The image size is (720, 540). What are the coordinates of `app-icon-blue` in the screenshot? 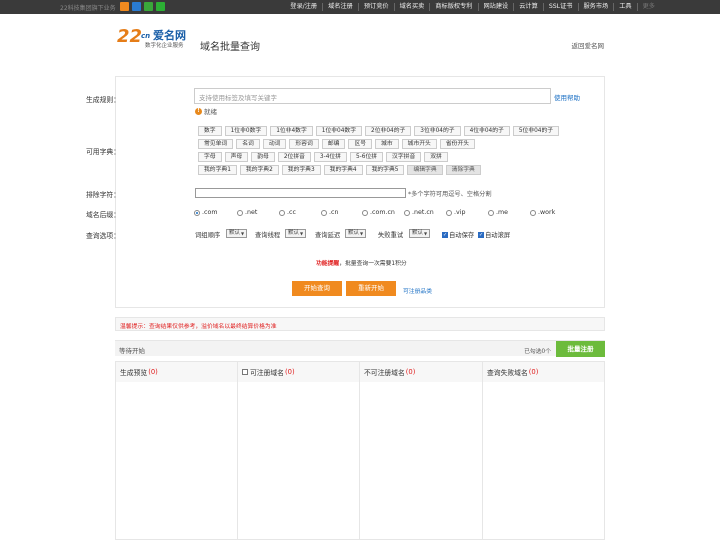 It's located at (136, 6).